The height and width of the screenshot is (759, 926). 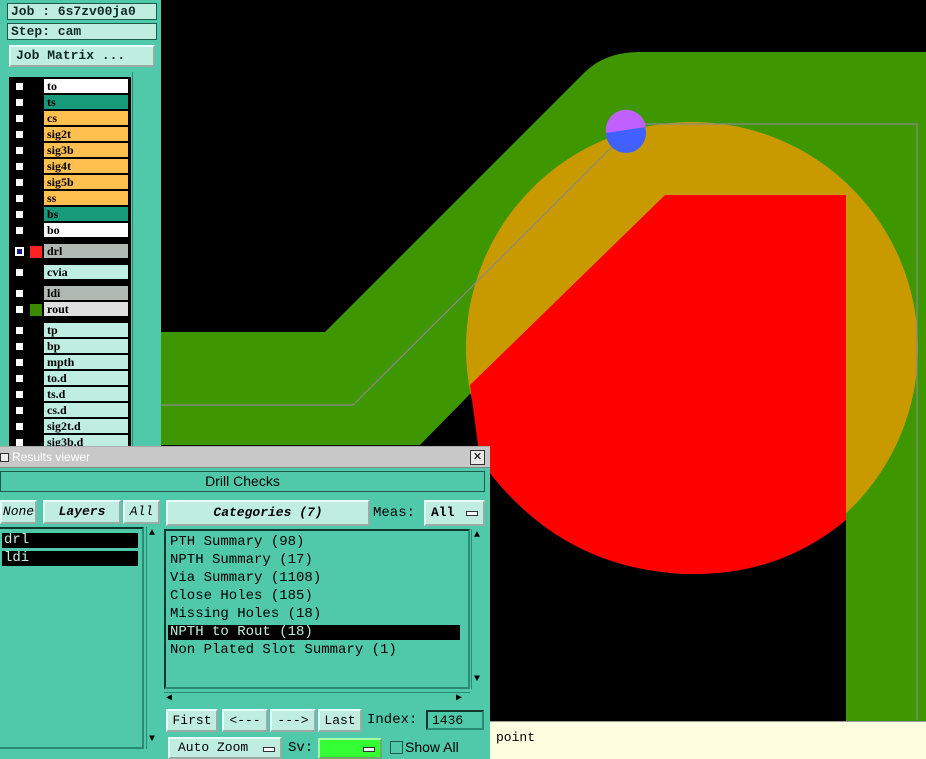 I want to click on list-item: drl, so click(x=70, y=540).